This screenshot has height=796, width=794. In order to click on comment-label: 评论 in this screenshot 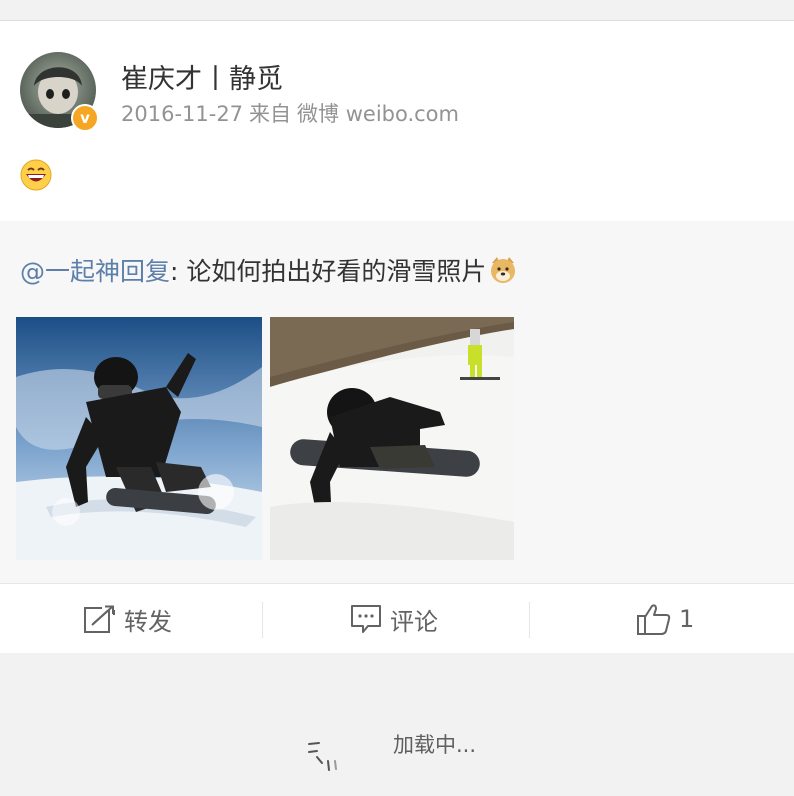, I will do `click(414, 621)`.